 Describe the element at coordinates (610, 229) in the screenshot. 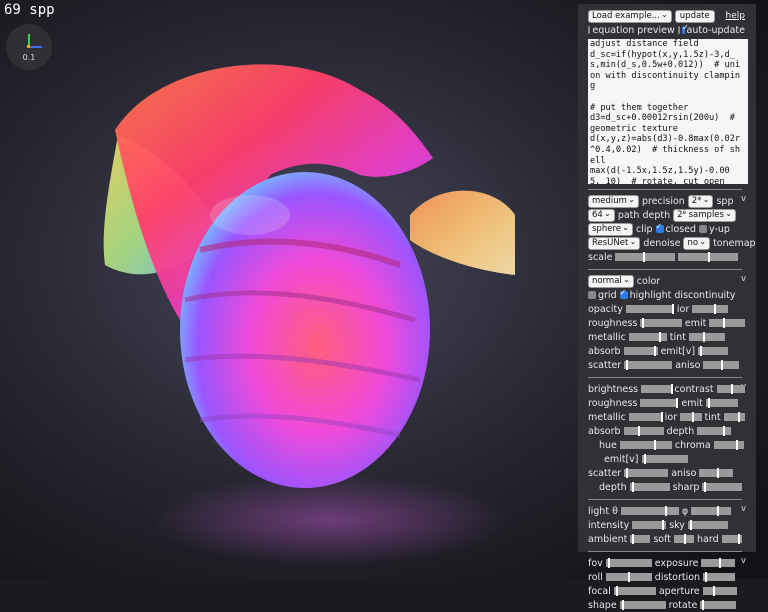

I see `clip-select: sphere` at that location.